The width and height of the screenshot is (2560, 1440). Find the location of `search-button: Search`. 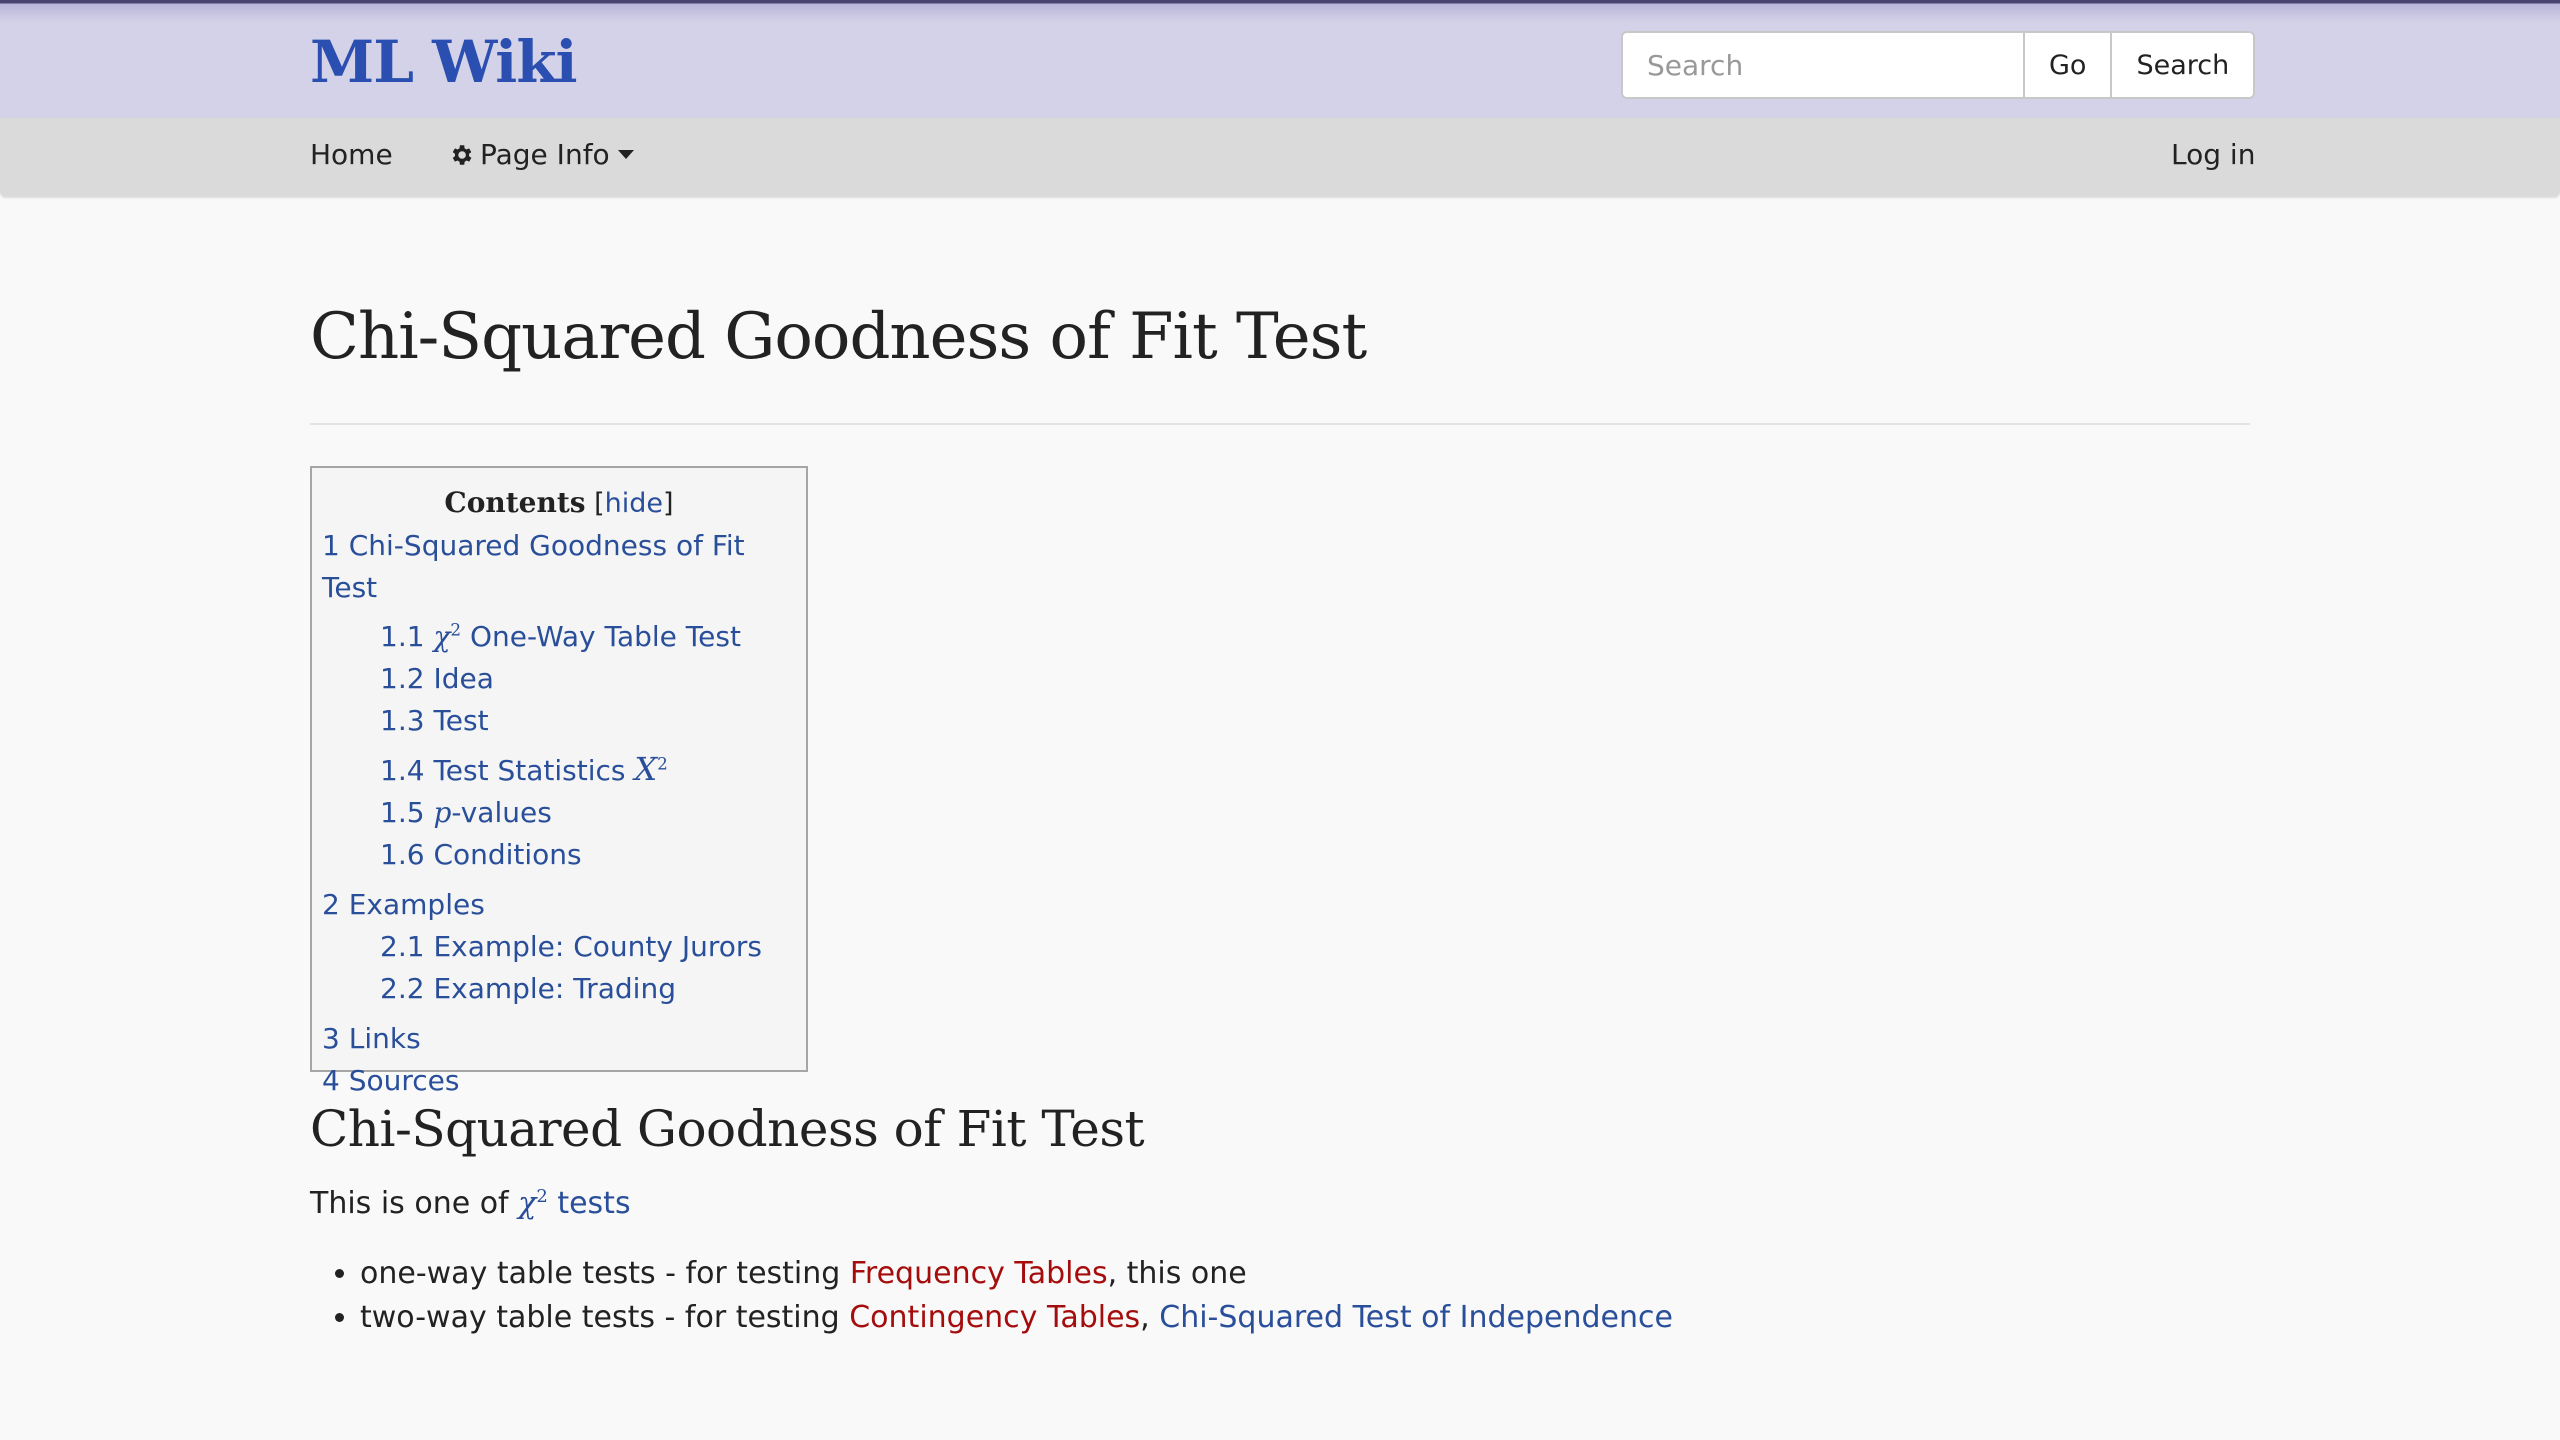

search-button: Search is located at coordinates (2182, 65).